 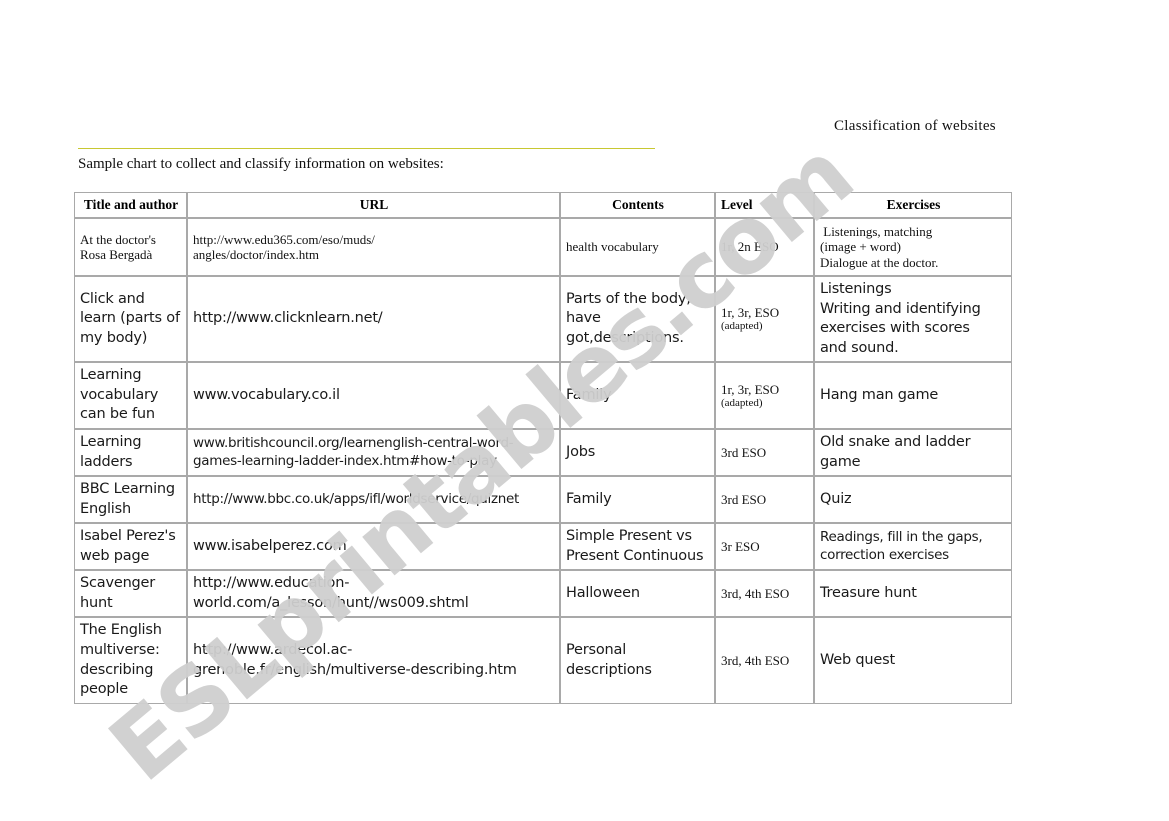 I want to click on cell-title: Click and learn (parts of my body), so click(x=130, y=319).